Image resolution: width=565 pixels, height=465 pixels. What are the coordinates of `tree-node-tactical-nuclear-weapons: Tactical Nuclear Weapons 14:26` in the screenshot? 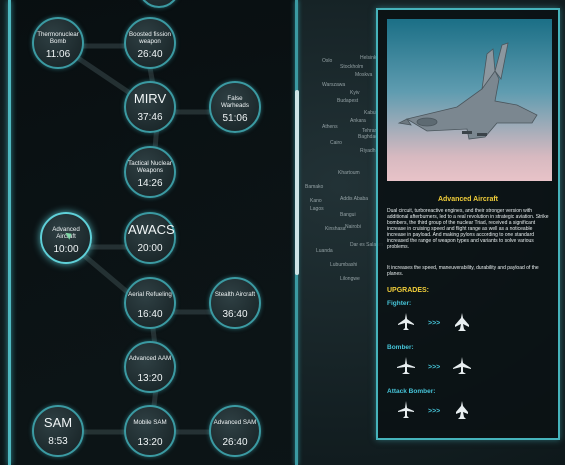 It's located at (150, 172).